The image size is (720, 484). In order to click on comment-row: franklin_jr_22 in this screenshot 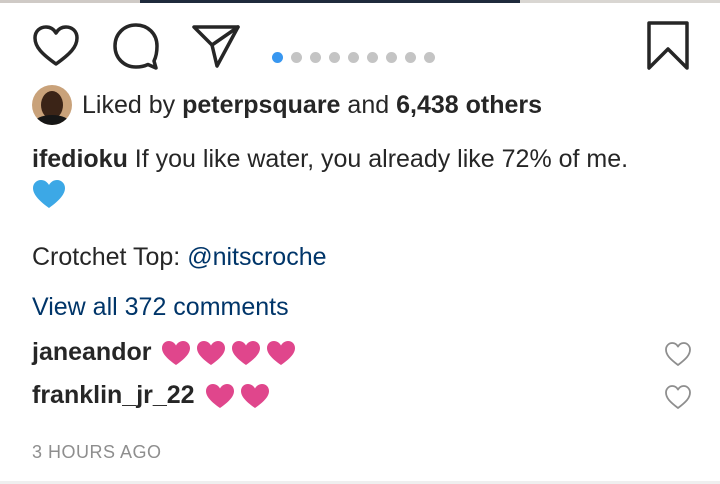, I will do `click(362, 395)`.